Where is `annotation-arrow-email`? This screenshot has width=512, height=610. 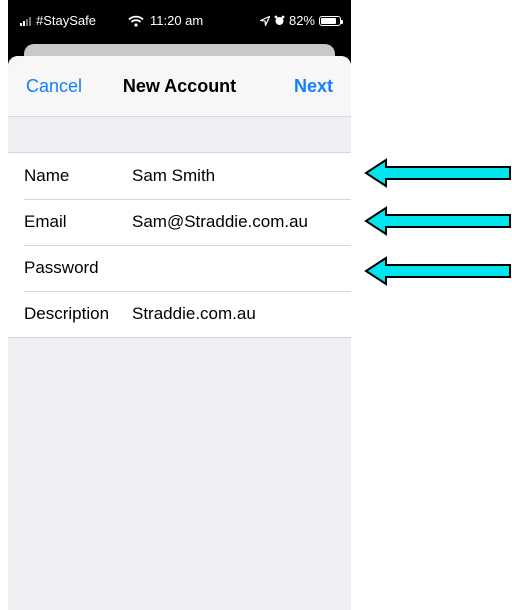 annotation-arrow-email is located at coordinates (437, 221).